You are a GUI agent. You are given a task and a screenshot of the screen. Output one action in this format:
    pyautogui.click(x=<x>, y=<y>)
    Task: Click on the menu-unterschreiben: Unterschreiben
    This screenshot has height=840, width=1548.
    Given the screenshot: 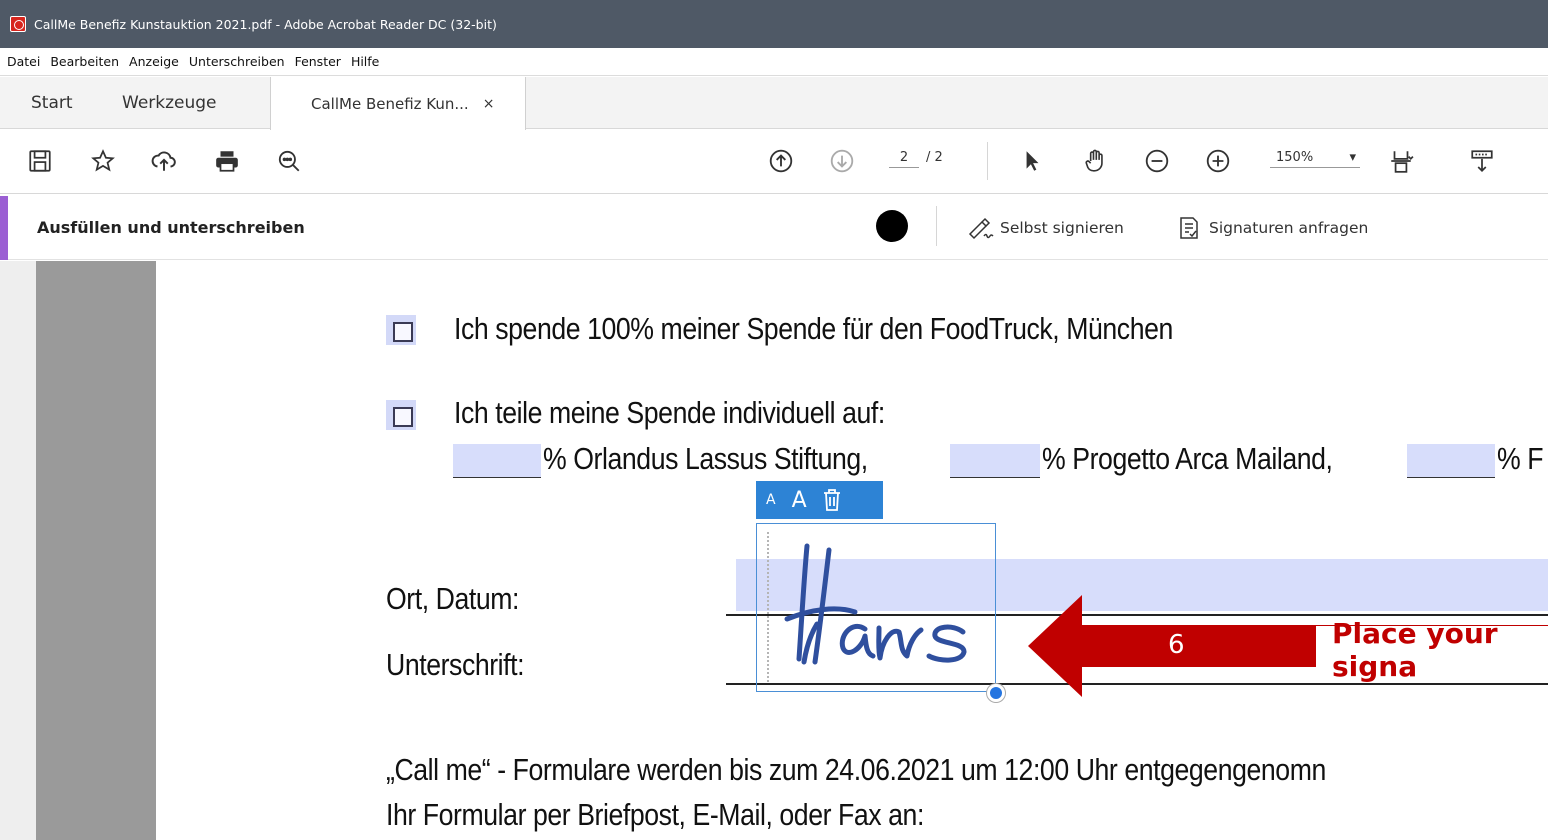 What is the action you would take?
    pyautogui.click(x=237, y=61)
    